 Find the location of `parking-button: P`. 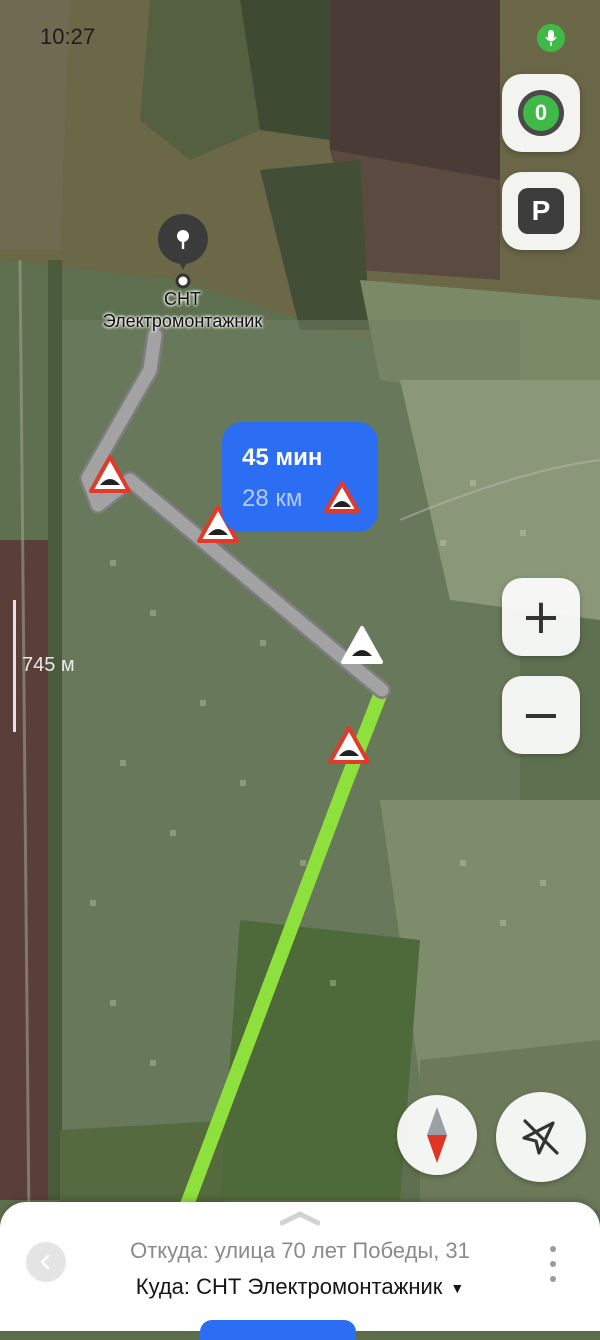

parking-button: P is located at coordinates (541, 211).